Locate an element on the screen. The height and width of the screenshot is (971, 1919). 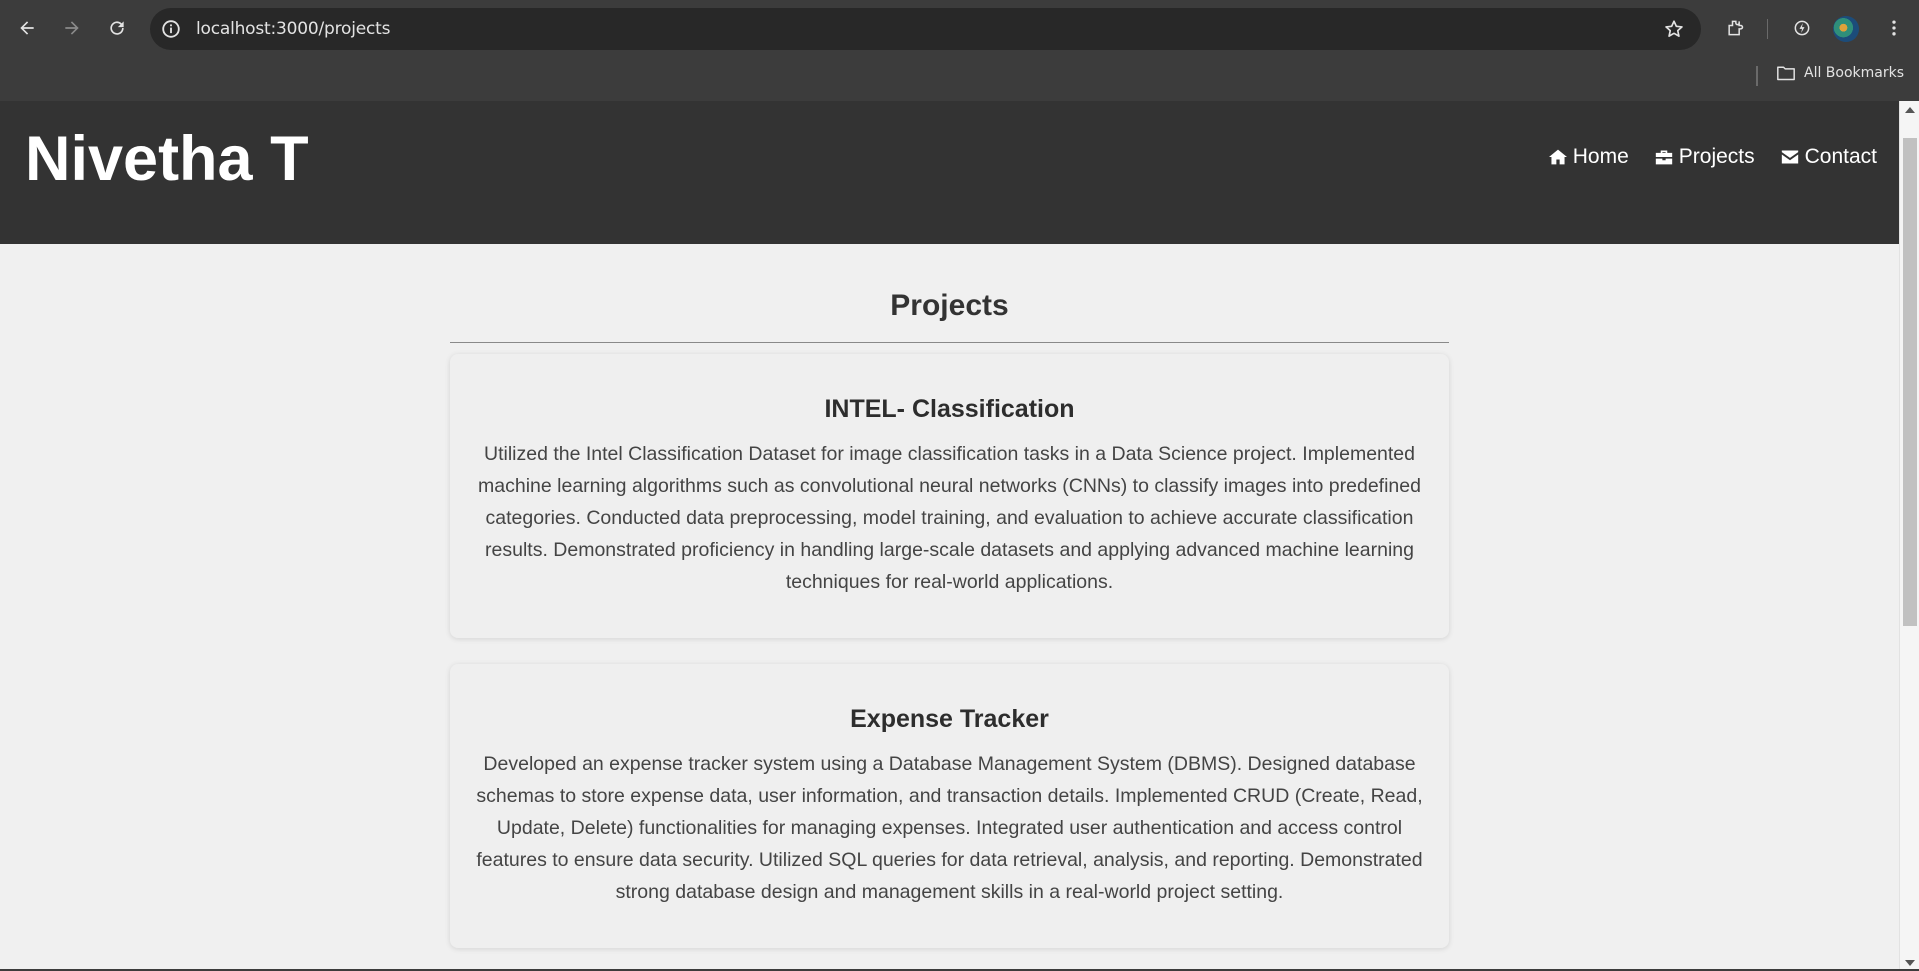
star-icon is located at coordinates (1674, 29).